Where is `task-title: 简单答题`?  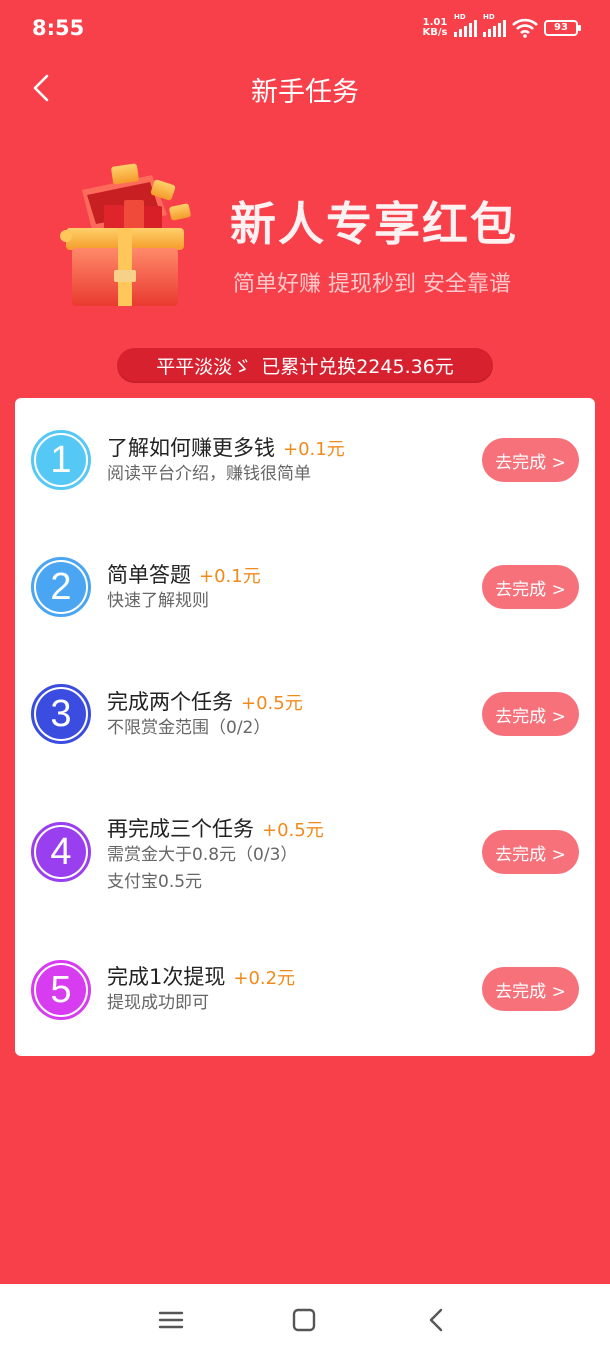
task-title: 简单答题 is located at coordinates (149, 575).